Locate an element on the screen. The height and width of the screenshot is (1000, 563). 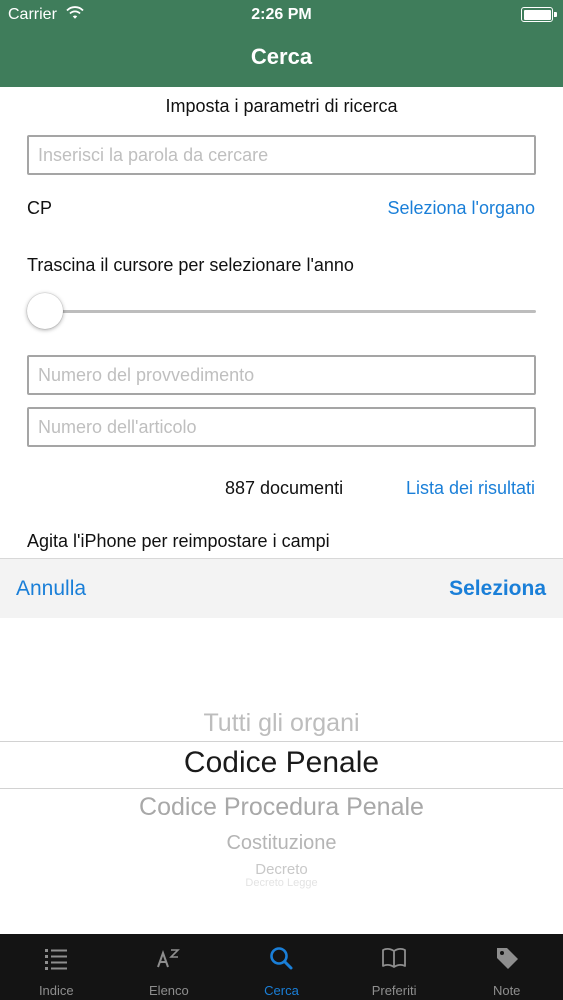
slider-track is located at coordinates (281, 311).